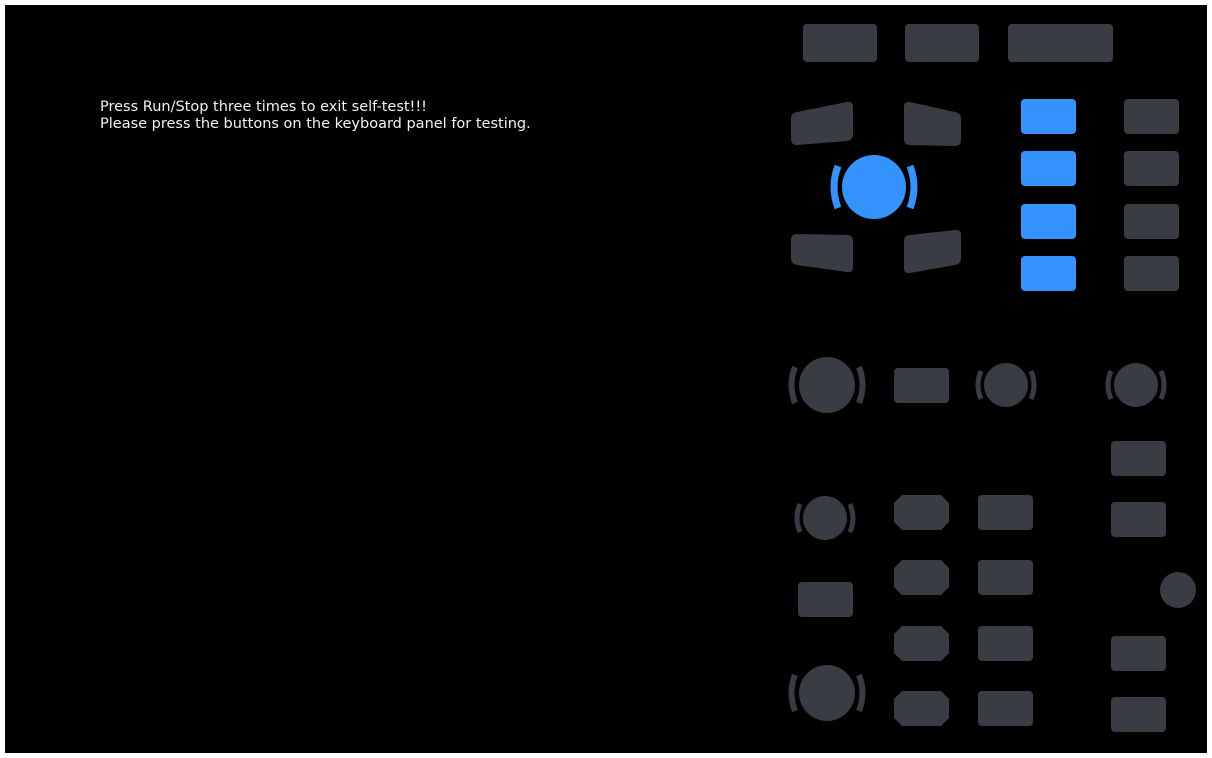  What do you see at coordinates (1178, 590) in the screenshot?
I see `round-button-icon` at bounding box center [1178, 590].